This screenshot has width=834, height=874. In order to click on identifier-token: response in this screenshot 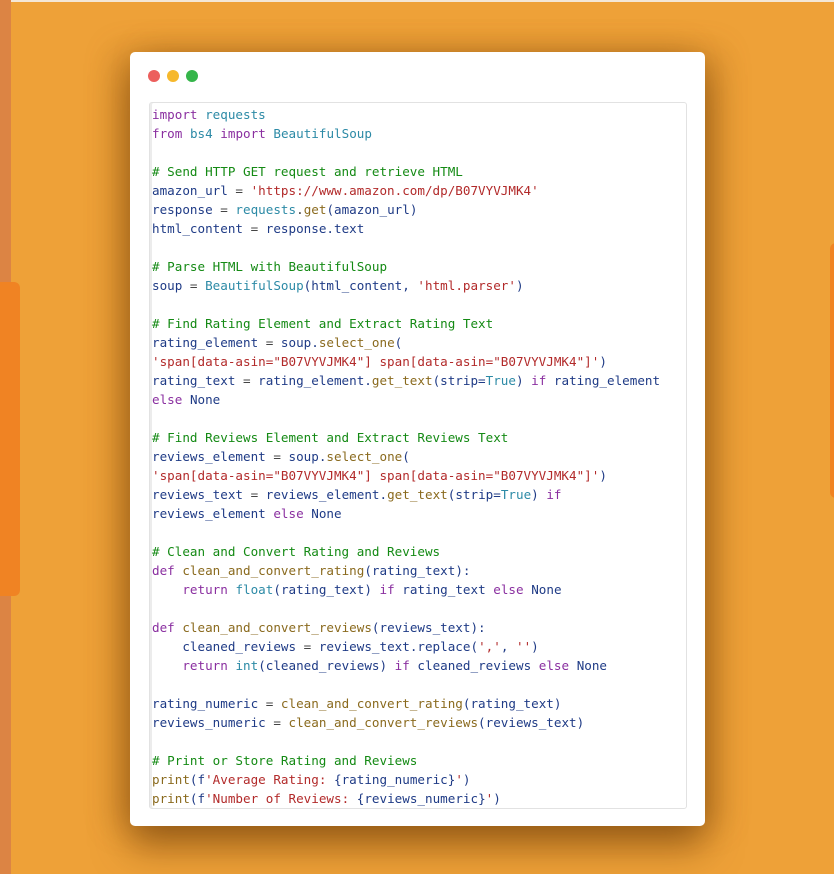, I will do `click(182, 209)`.